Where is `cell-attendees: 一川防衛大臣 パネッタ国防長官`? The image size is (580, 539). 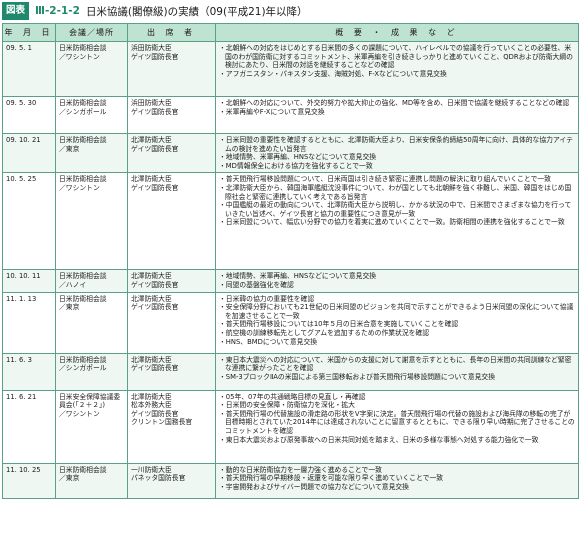
cell-attendees: 一川防衛大臣 パネッタ国防長官 is located at coordinates (171, 480).